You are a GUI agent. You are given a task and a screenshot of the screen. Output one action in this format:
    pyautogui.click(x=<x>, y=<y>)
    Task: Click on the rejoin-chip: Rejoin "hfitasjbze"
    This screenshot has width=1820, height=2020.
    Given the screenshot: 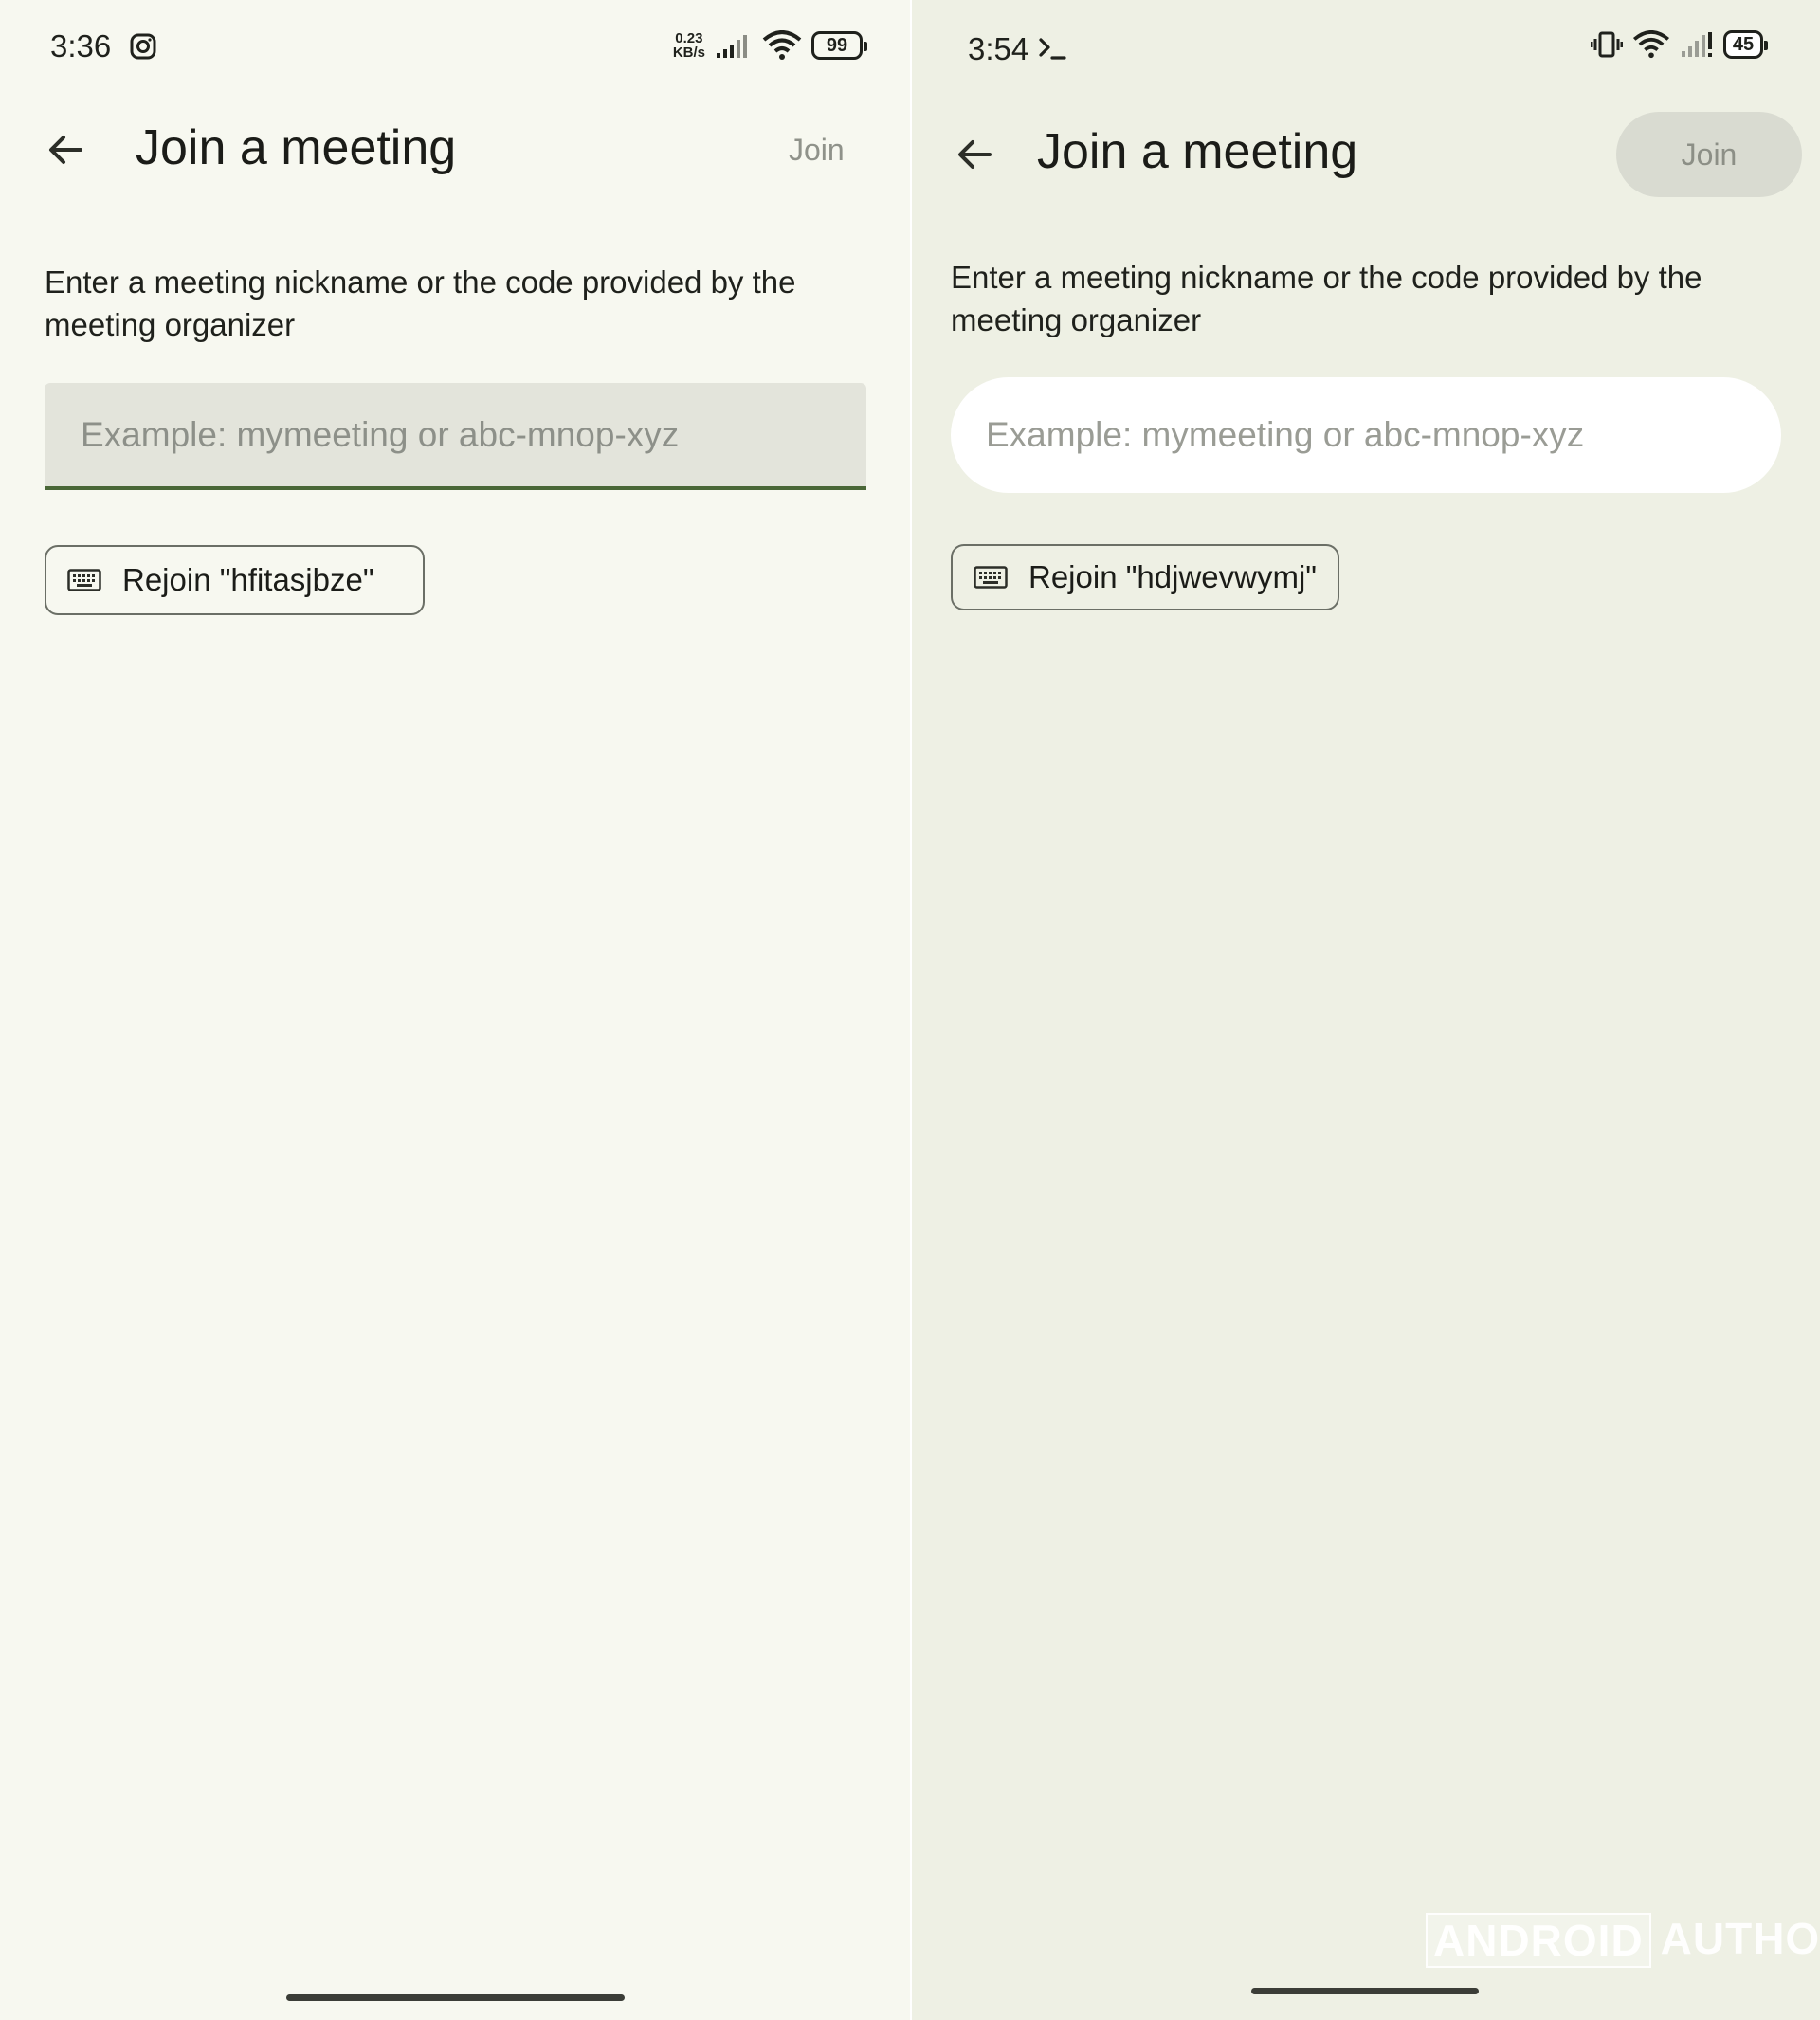 What is the action you would take?
    pyautogui.click(x=235, y=580)
    